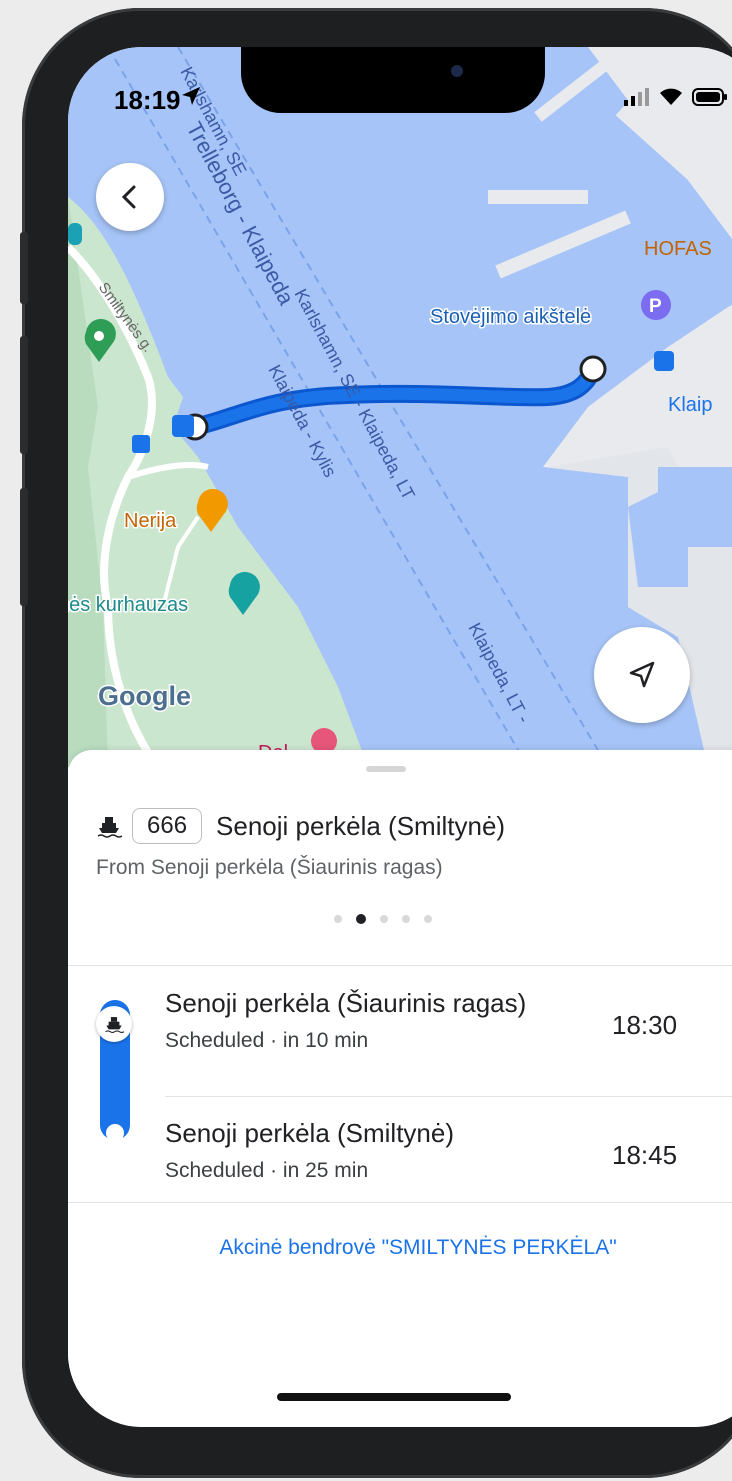 The height and width of the screenshot is (1481, 732). Describe the element at coordinates (593, 369) in the screenshot. I see `route-end-marker` at that location.